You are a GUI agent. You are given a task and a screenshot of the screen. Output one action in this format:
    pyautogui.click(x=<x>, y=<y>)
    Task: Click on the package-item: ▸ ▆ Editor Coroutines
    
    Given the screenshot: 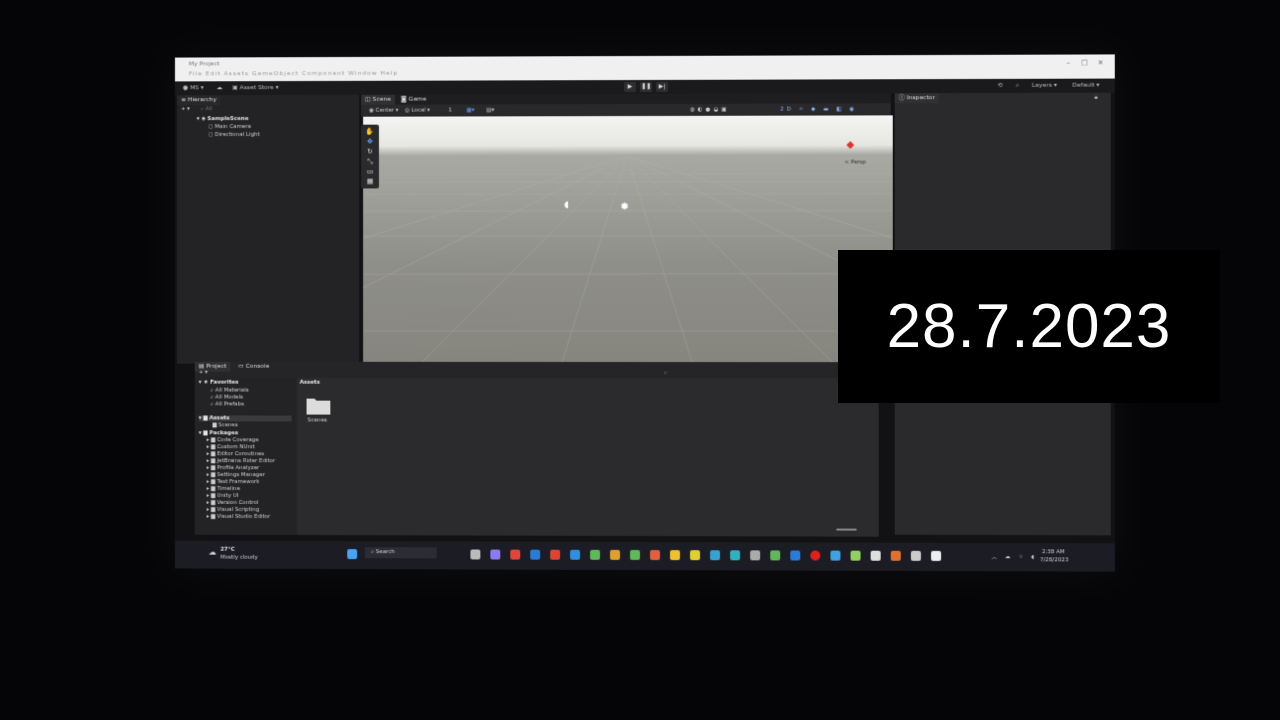 What is the action you would take?
    pyautogui.click(x=236, y=454)
    